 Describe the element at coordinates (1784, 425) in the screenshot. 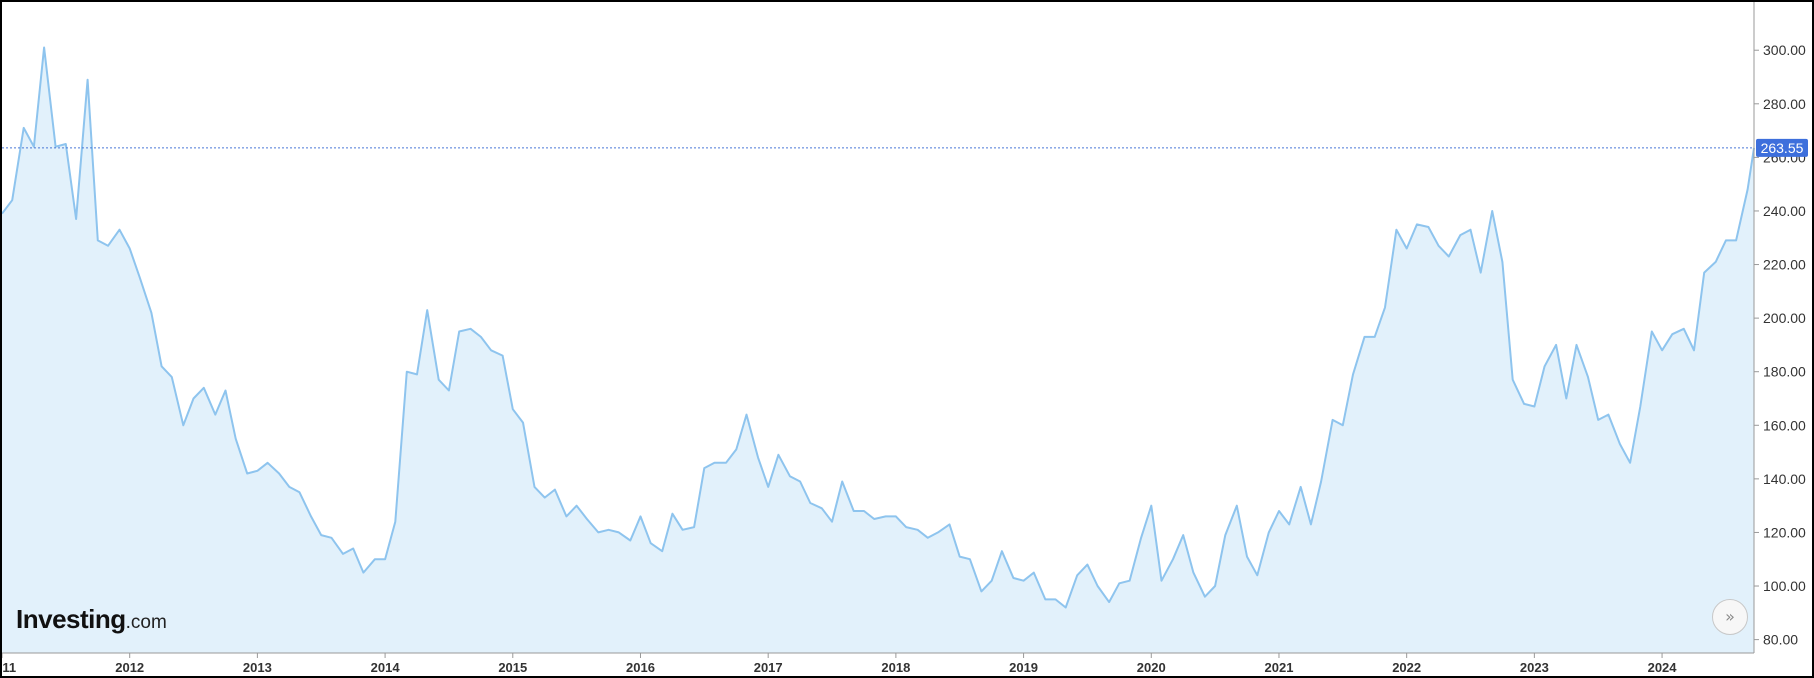

I see `y-tick-label: 160.00` at that location.